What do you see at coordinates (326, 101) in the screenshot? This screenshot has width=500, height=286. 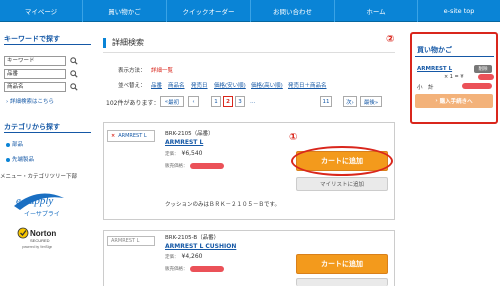 I see `pager-page-11: 11` at bounding box center [326, 101].